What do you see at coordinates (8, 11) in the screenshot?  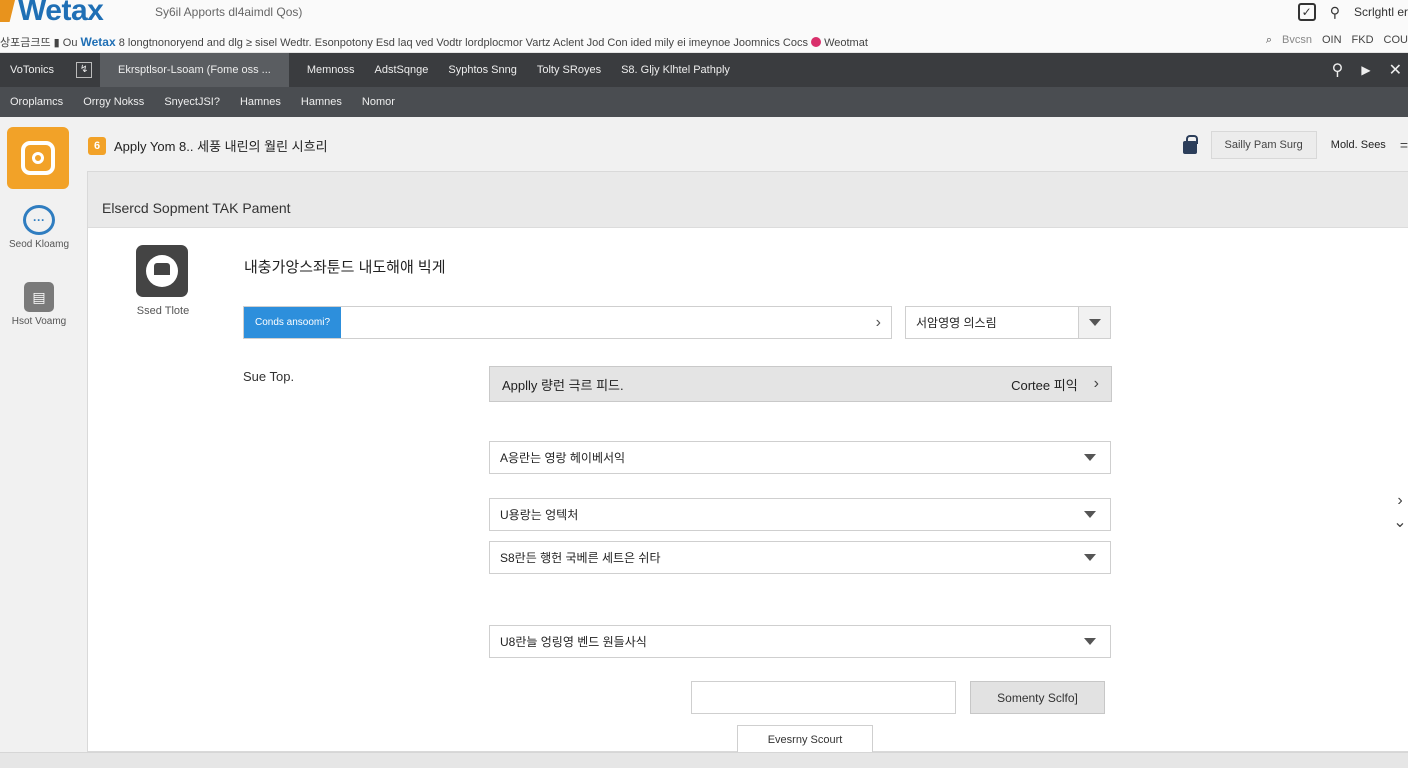 I see `logo-mark-icon` at bounding box center [8, 11].